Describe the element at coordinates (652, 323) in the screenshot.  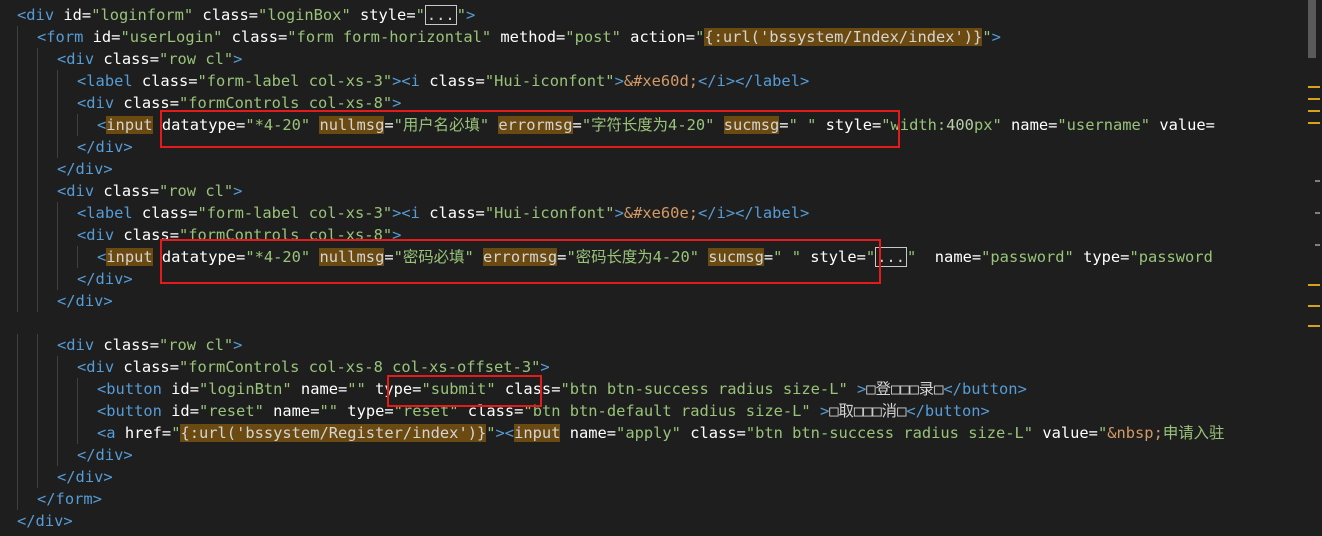
I see `code-line` at that location.